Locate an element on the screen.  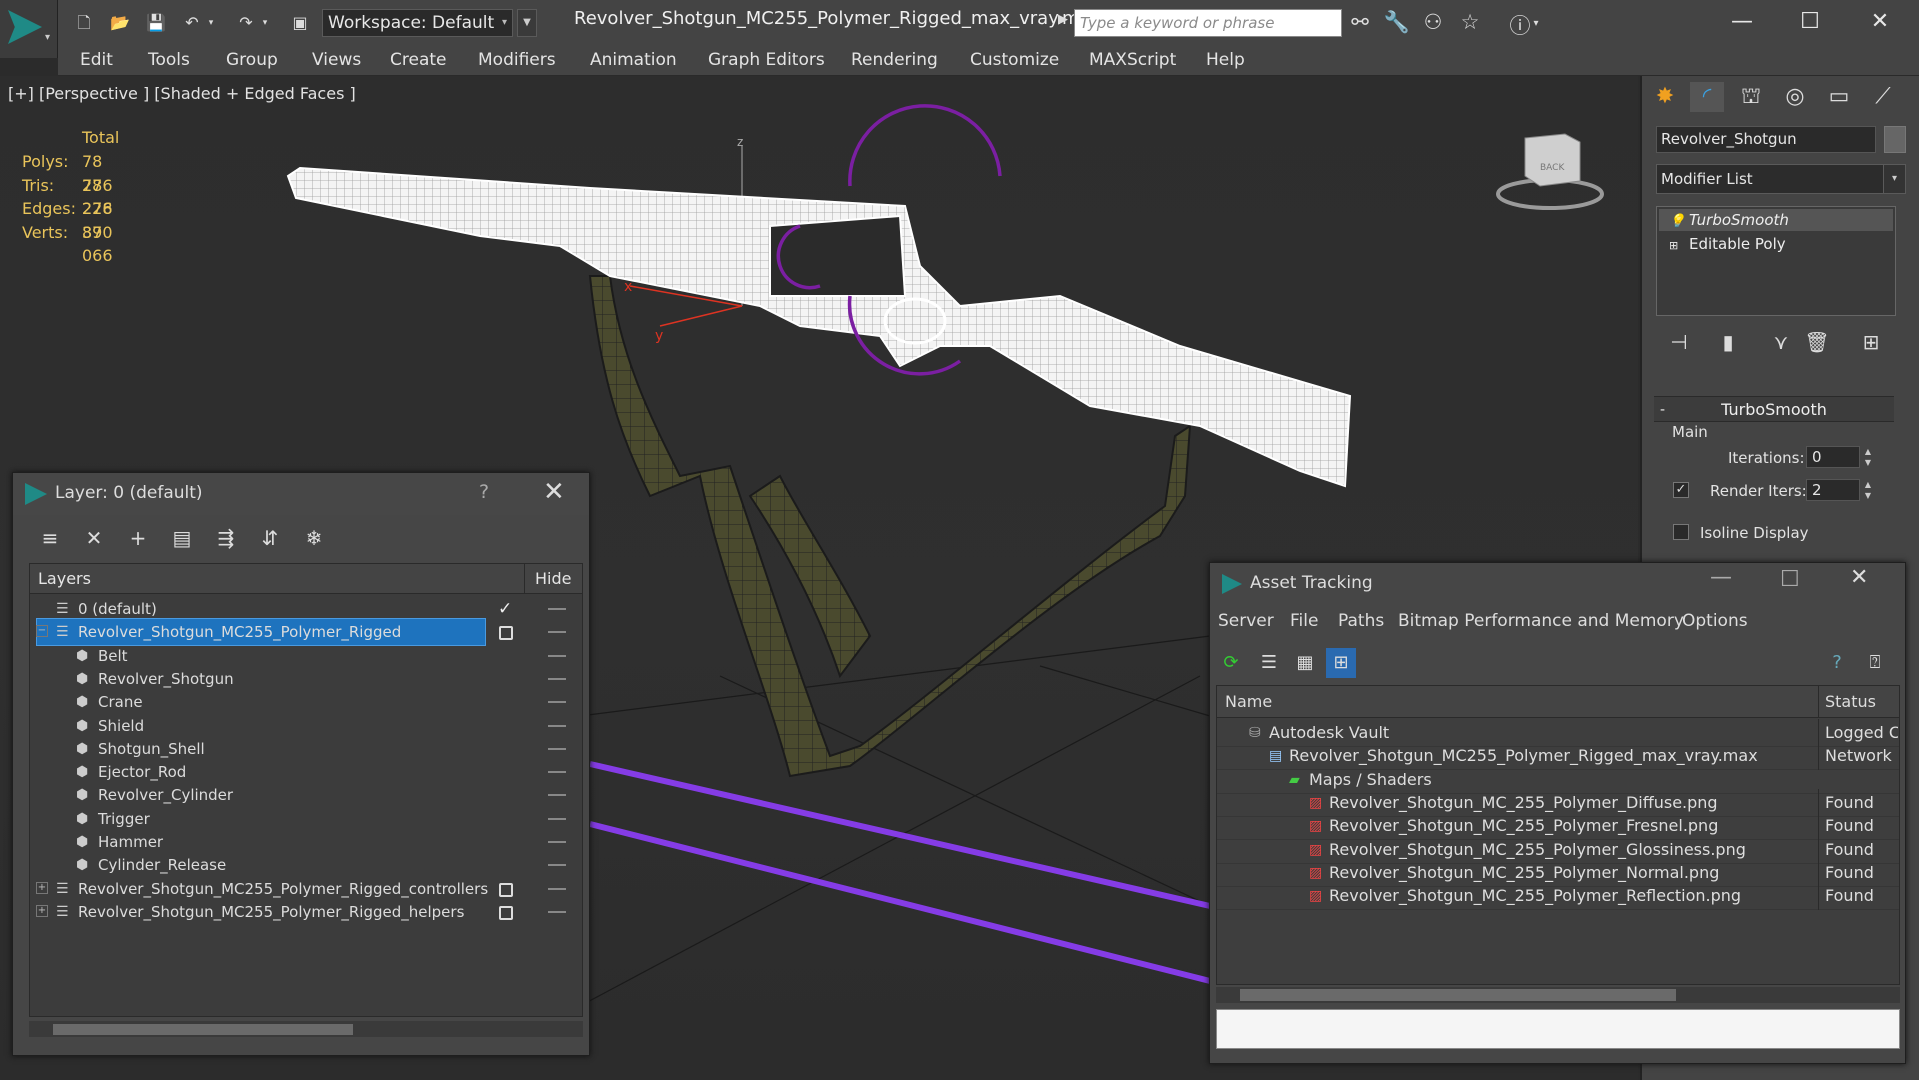
motion-tab-icon: ◎ is located at coordinates (1795, 97).